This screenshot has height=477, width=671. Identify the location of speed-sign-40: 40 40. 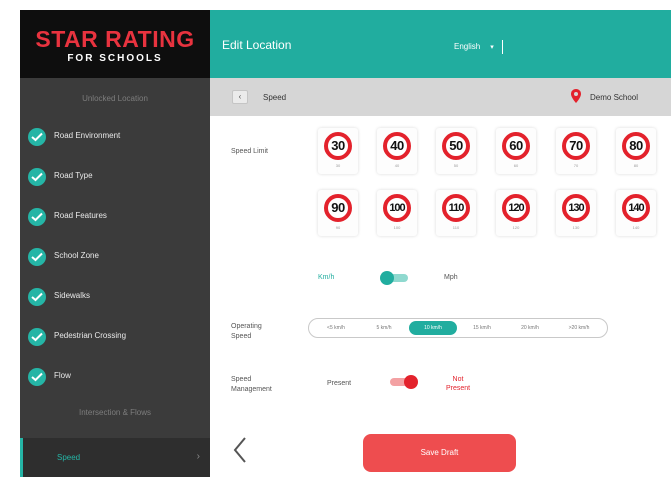
(397, 151).